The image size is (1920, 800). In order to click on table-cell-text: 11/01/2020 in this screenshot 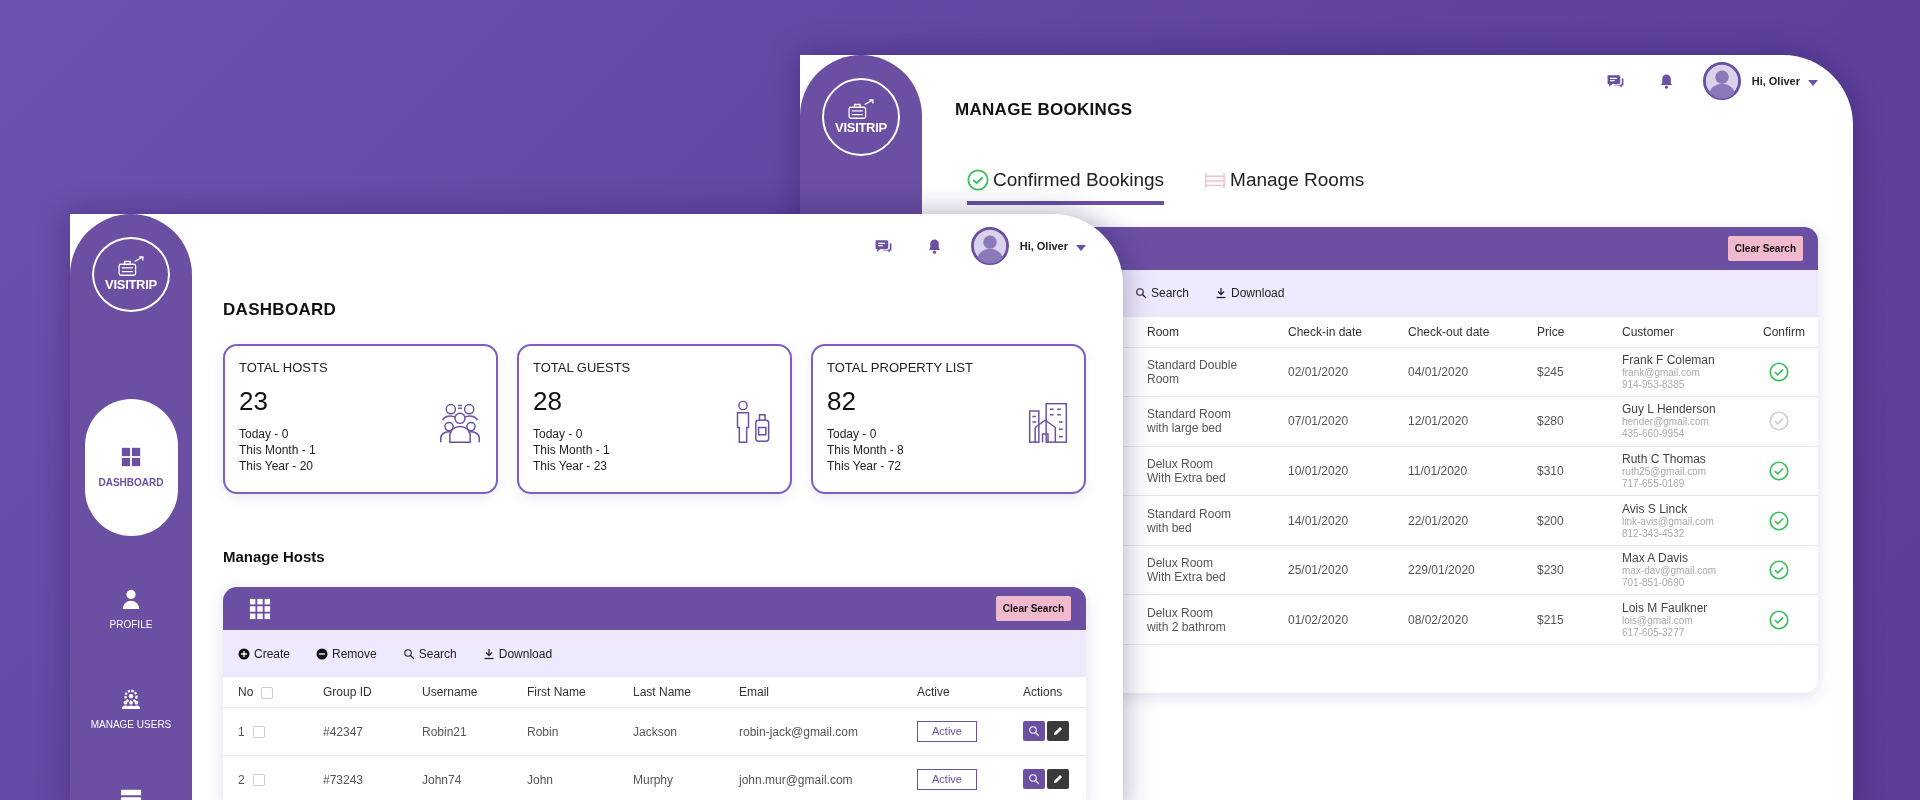, I will do `click(1438, 471)`.